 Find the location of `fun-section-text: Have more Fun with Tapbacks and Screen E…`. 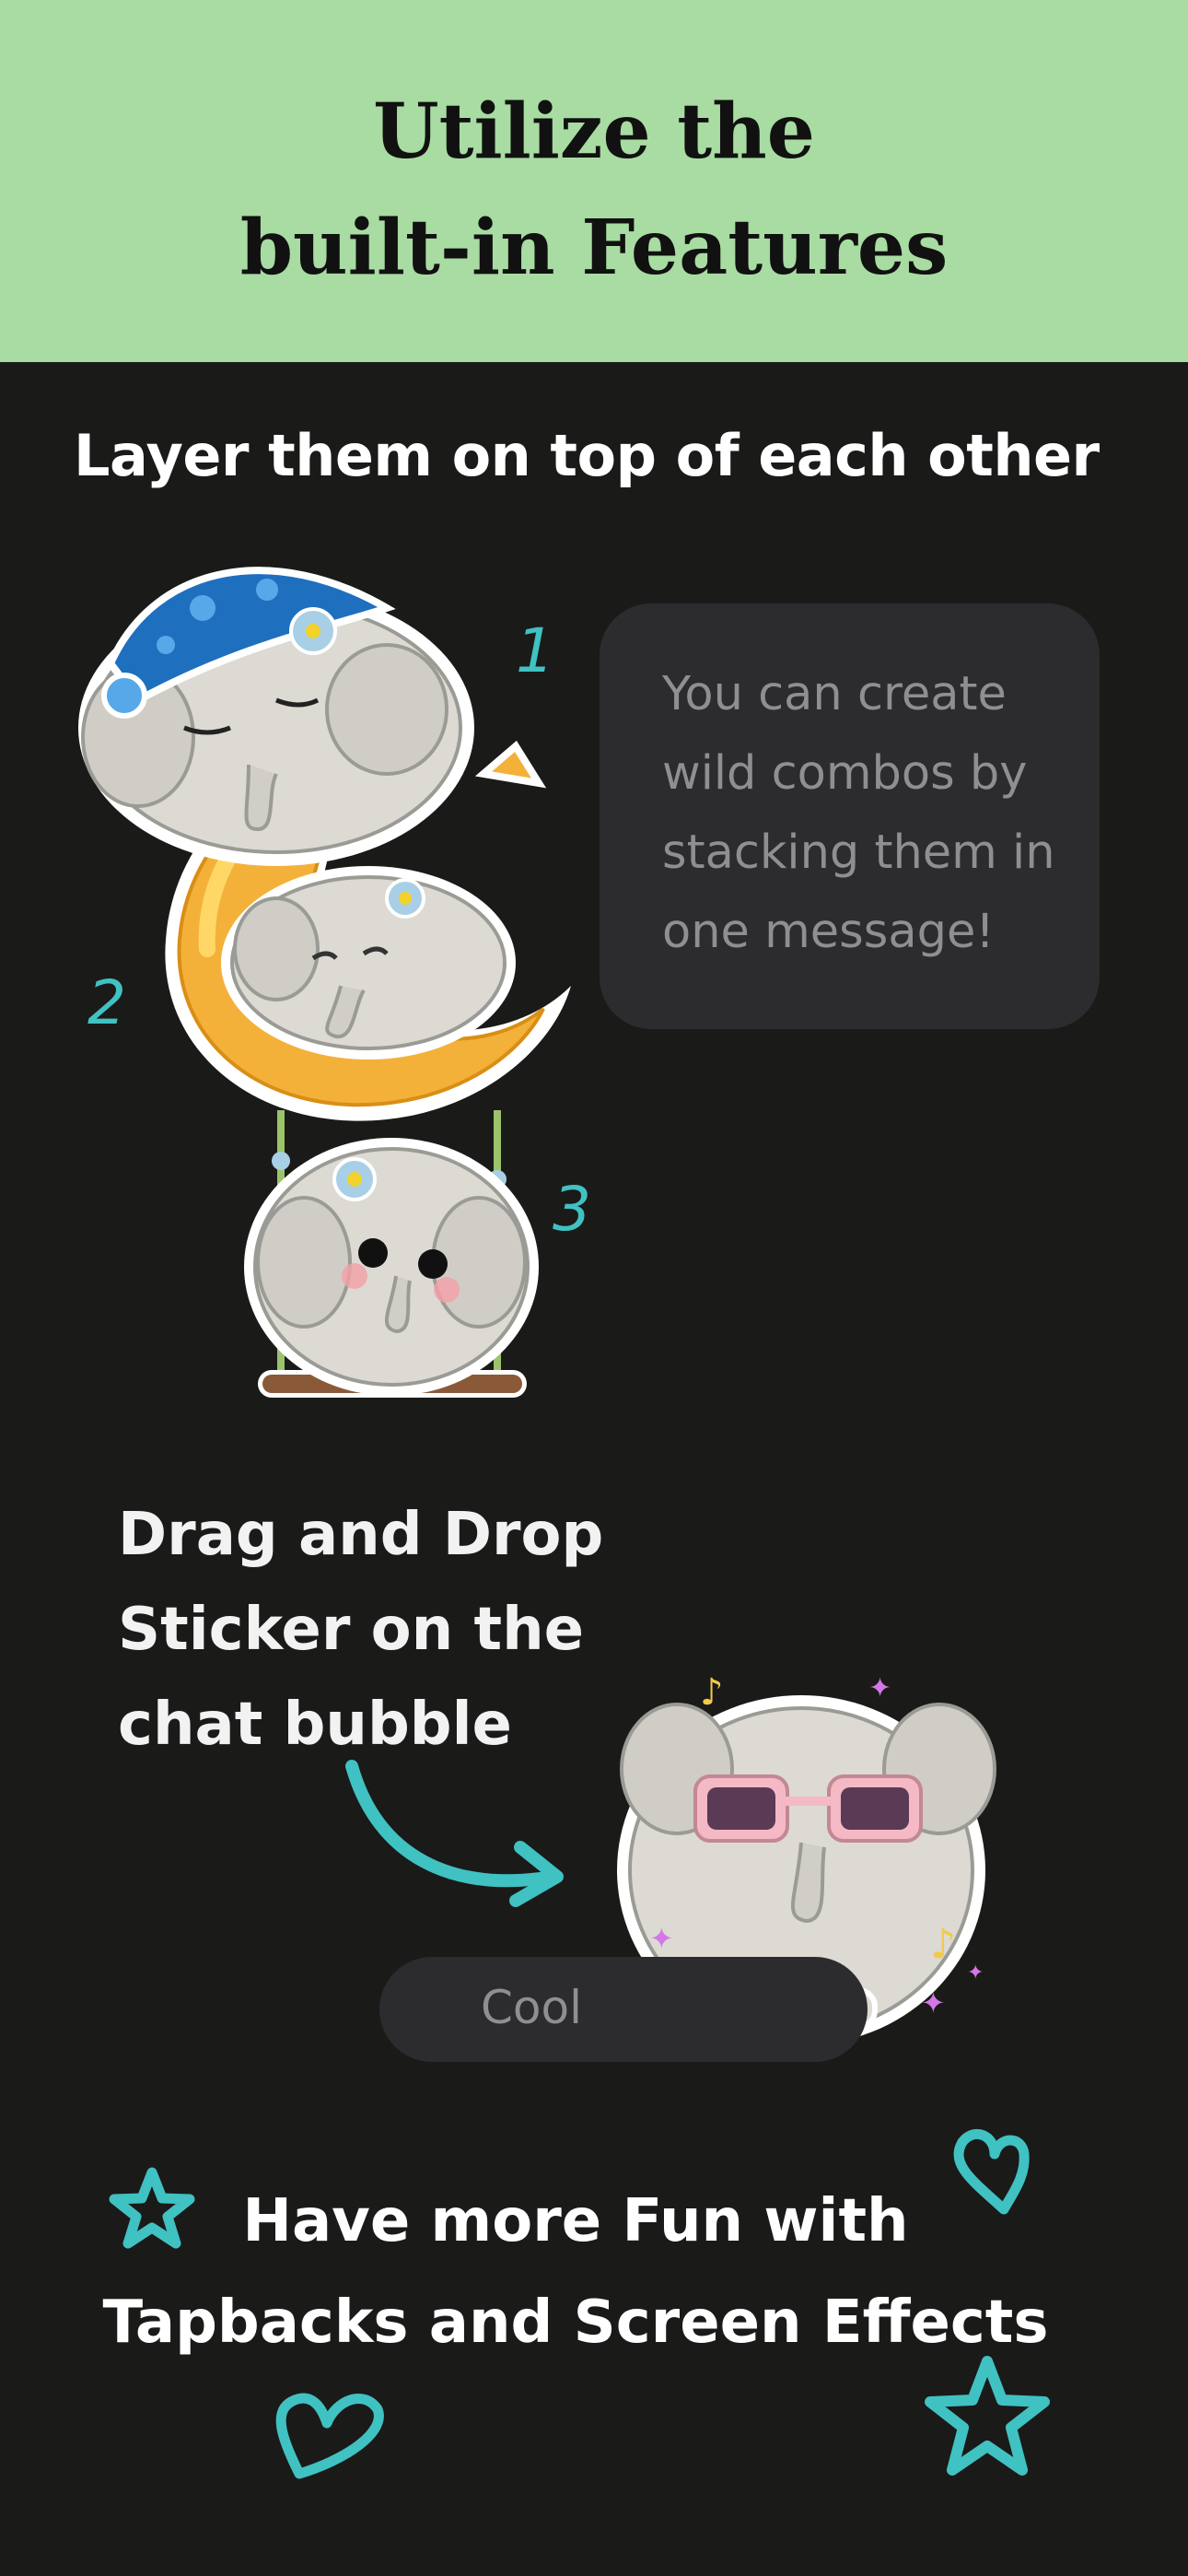

fun-section-text: Have more Fun with Tapbacks and Screen E… is located at coordinates (575, 2272).